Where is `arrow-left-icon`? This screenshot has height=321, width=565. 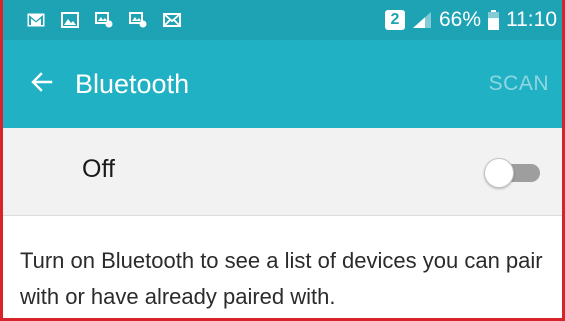
arrow-left-icon is located at coordinates (42, 84).